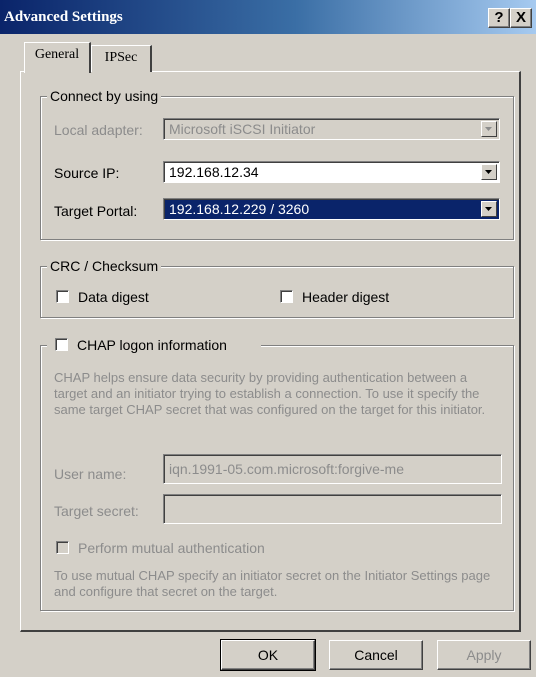 Image resolution: width=536 pixels, height=677 pixels. Describe the element at coordinates (57, 54) in the screenshot. I see `tab-general-label: General` at that location.